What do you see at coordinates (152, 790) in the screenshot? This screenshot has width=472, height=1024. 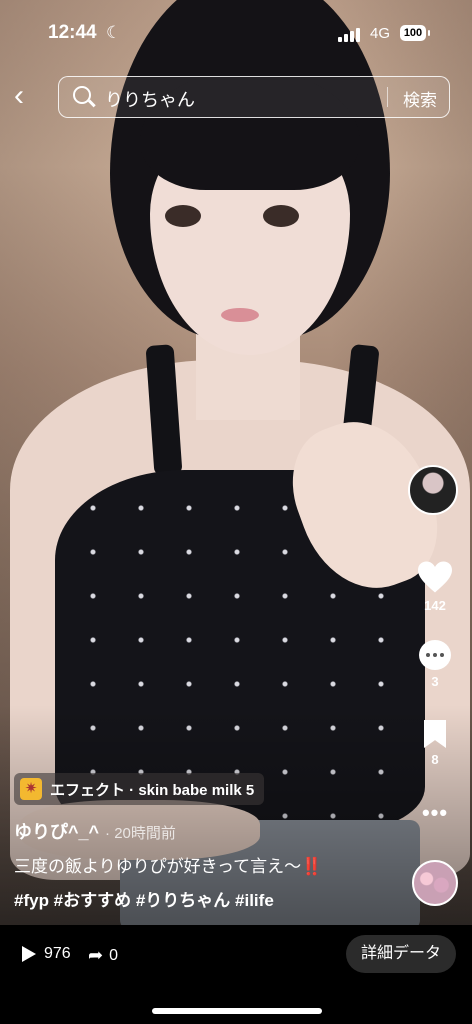 I see `effect-label: エフェクト · skin babe milk 5` at bounding box center [152, 790].